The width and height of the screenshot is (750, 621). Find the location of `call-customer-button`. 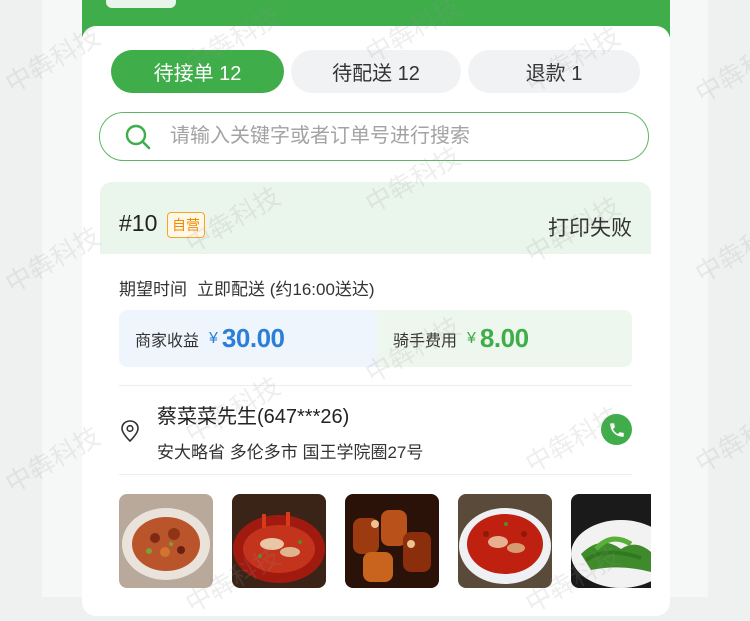

call-customer-button is located at coordinates (616, 429).